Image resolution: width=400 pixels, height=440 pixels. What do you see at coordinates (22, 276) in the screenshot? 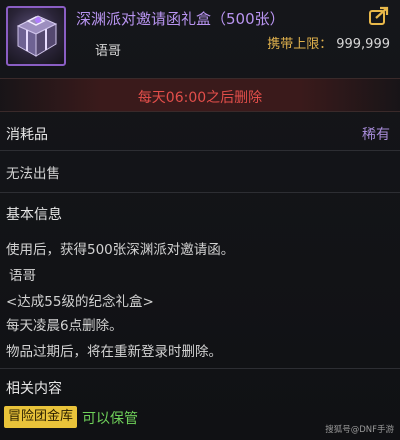
I see `info-line: 语哥` at bounding box center [22, 276].